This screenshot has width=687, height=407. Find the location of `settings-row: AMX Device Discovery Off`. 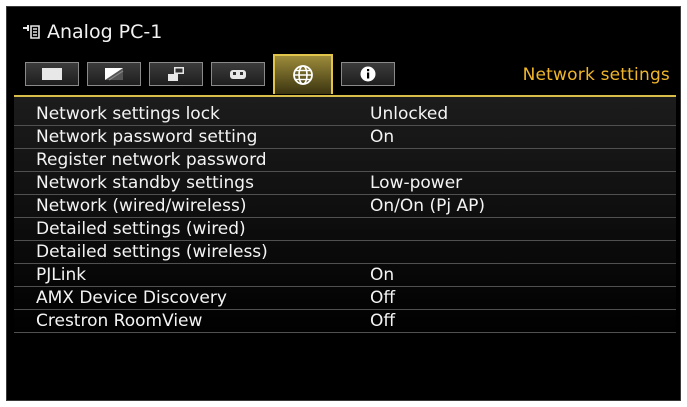

settings-row: AMX Device Discovery Off is located at coordinates (345, 298).